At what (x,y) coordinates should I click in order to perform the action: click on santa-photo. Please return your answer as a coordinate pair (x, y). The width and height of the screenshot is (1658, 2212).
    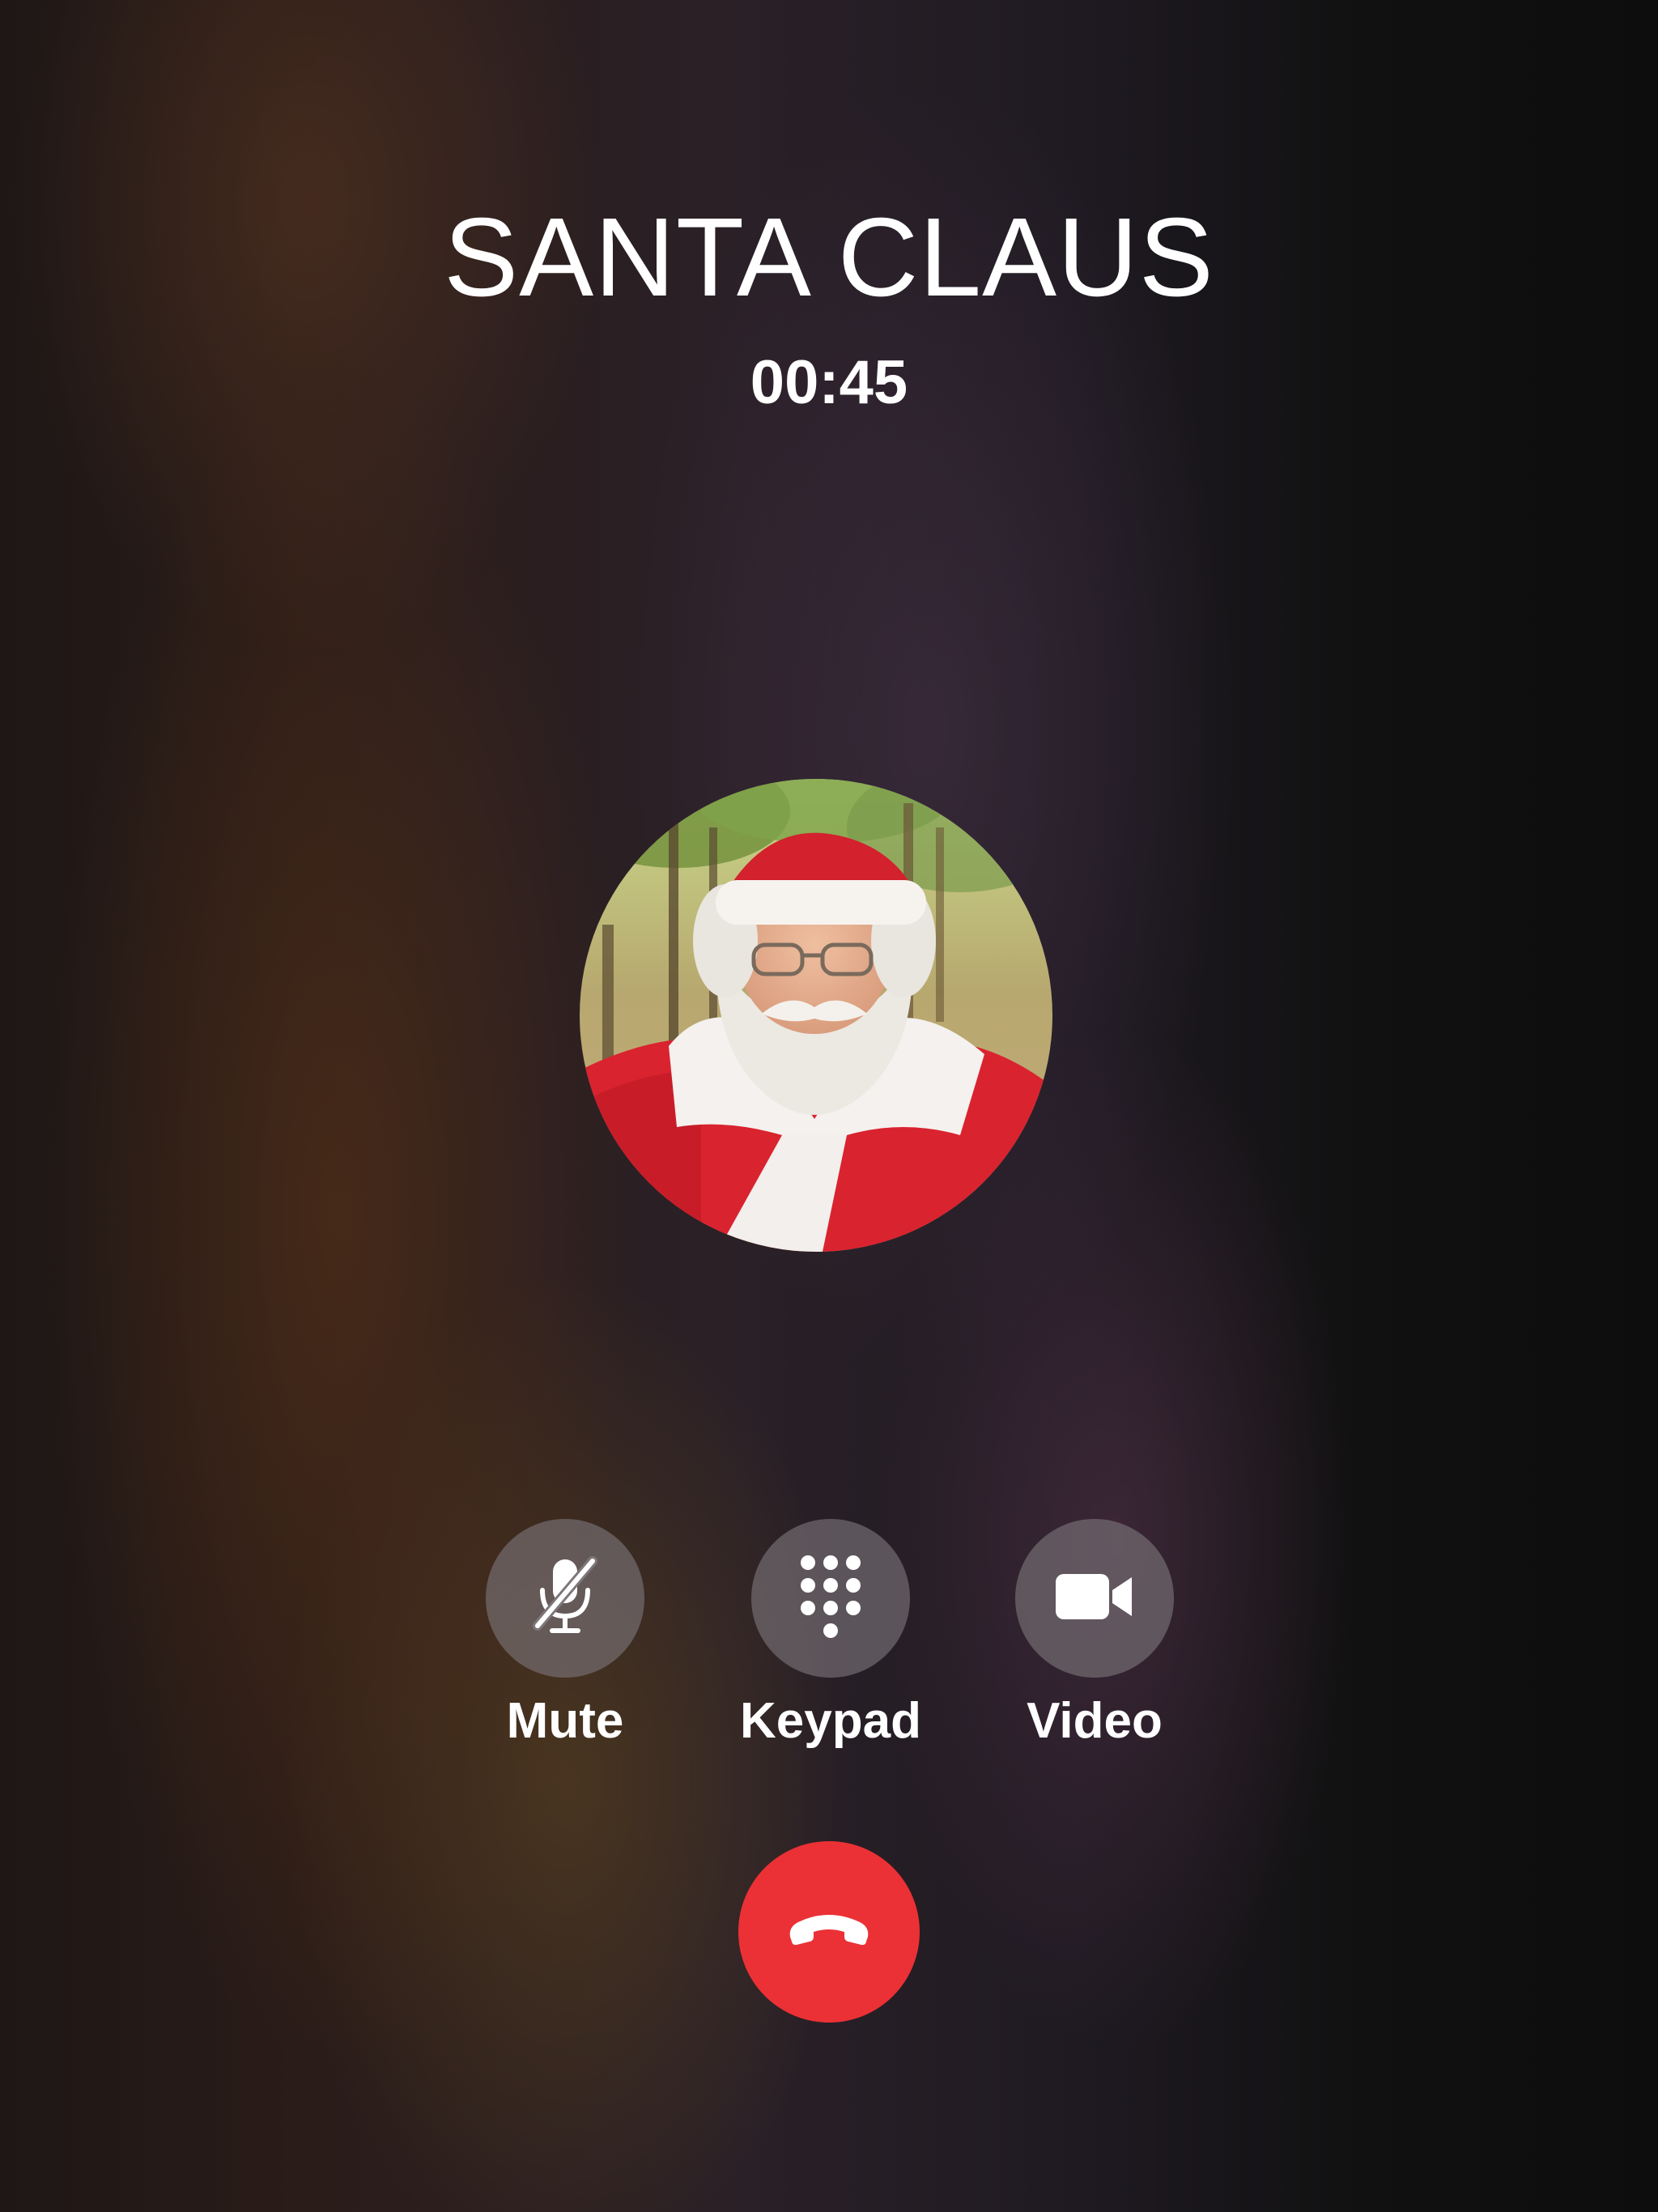
    Looking at the image, I should click on (816, 1016).